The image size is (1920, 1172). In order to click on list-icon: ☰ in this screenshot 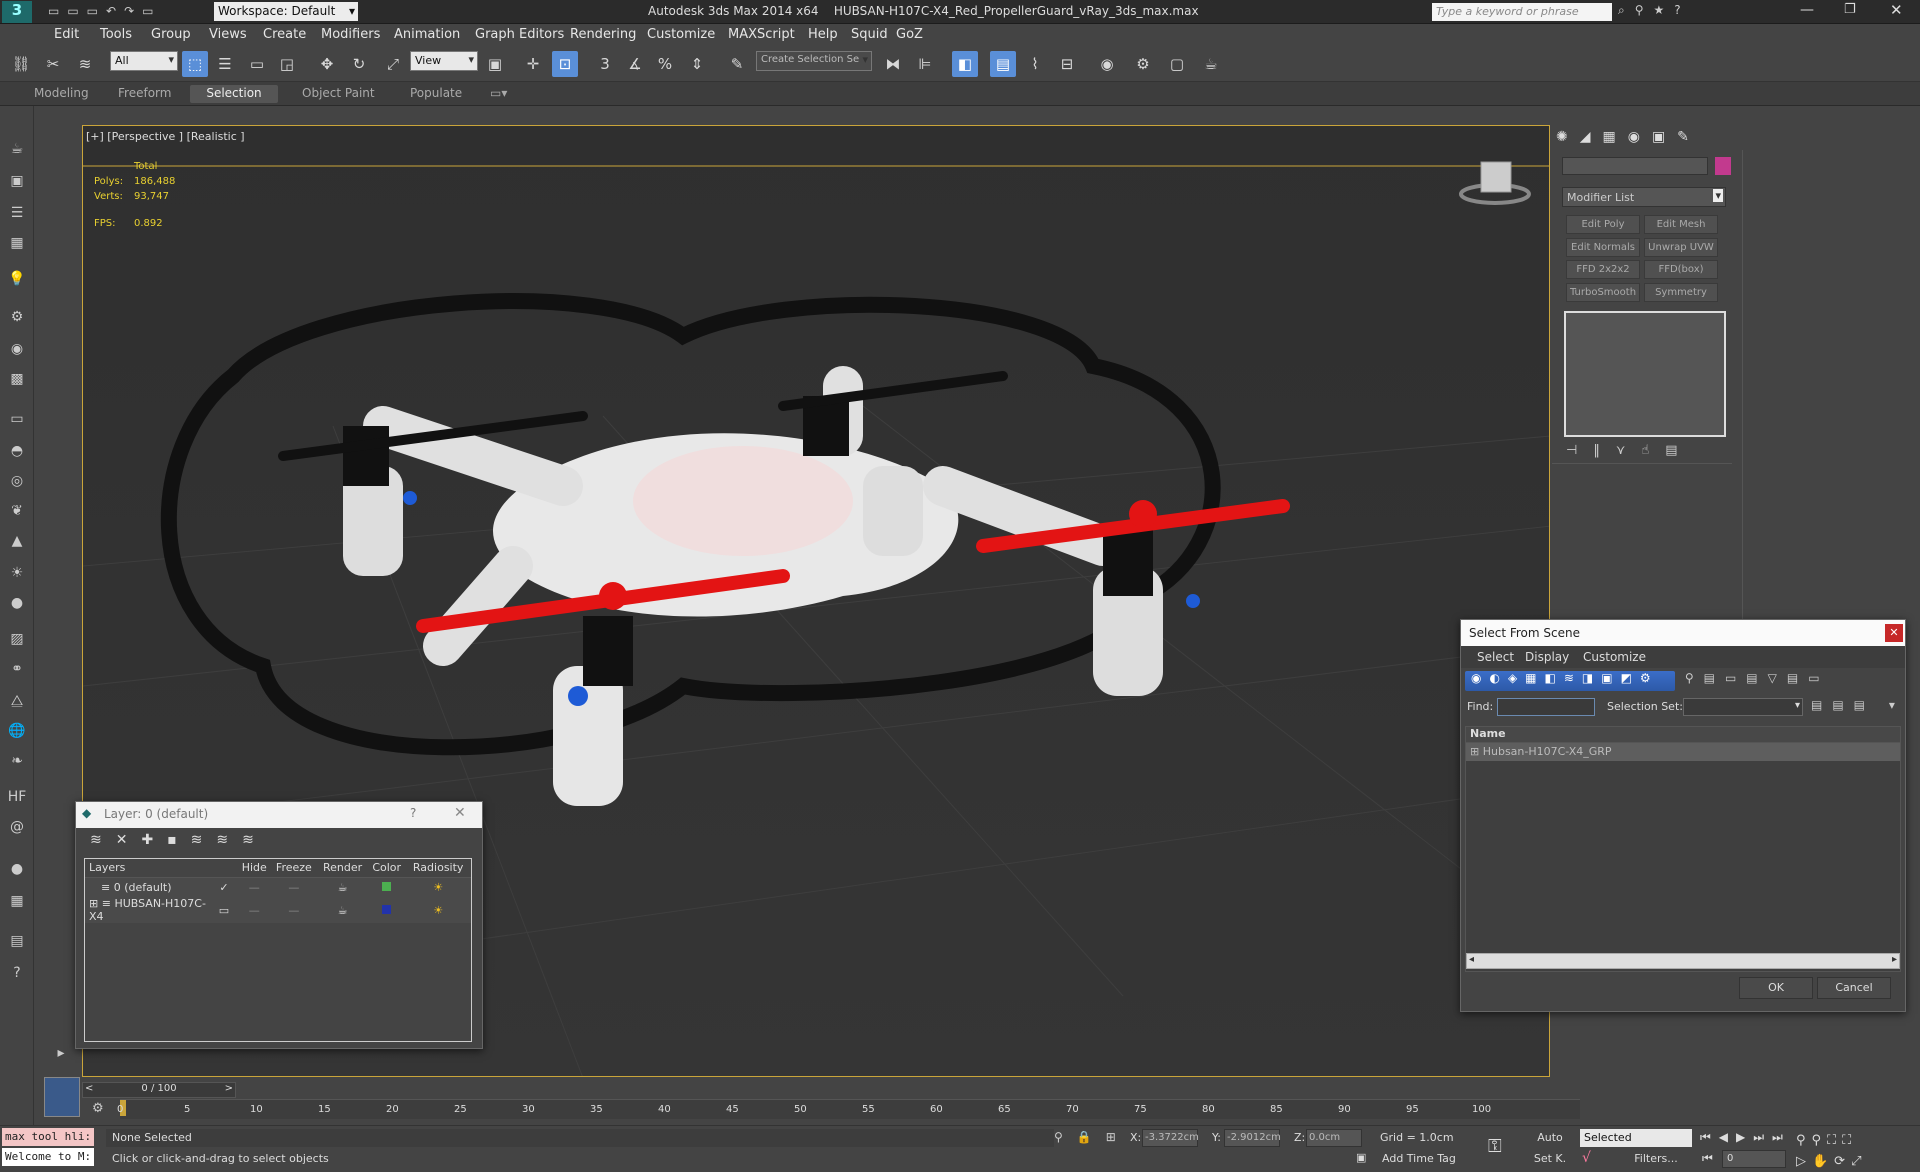, I will do `click(17, 213)`.